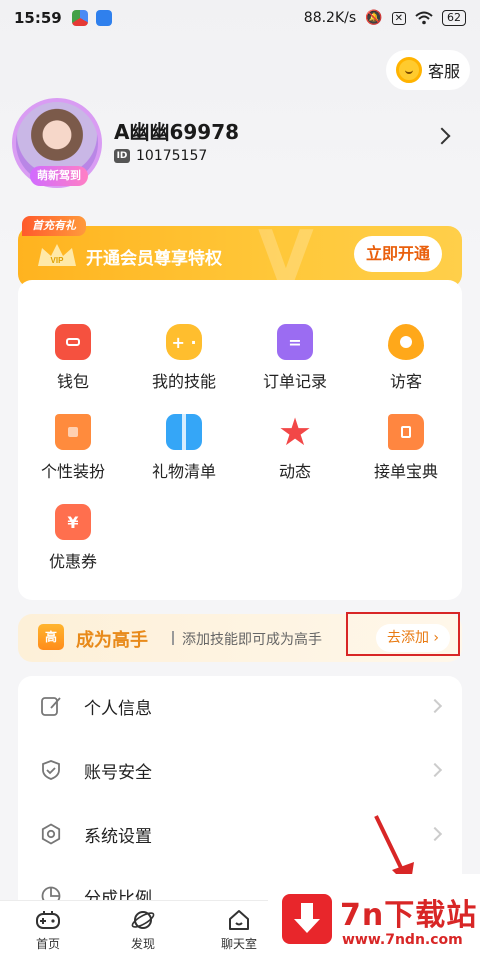 Image resolution: width=480 pixels, height=960 pixels. I want to click on feature-label: 礼物清单, so click(183, 471).